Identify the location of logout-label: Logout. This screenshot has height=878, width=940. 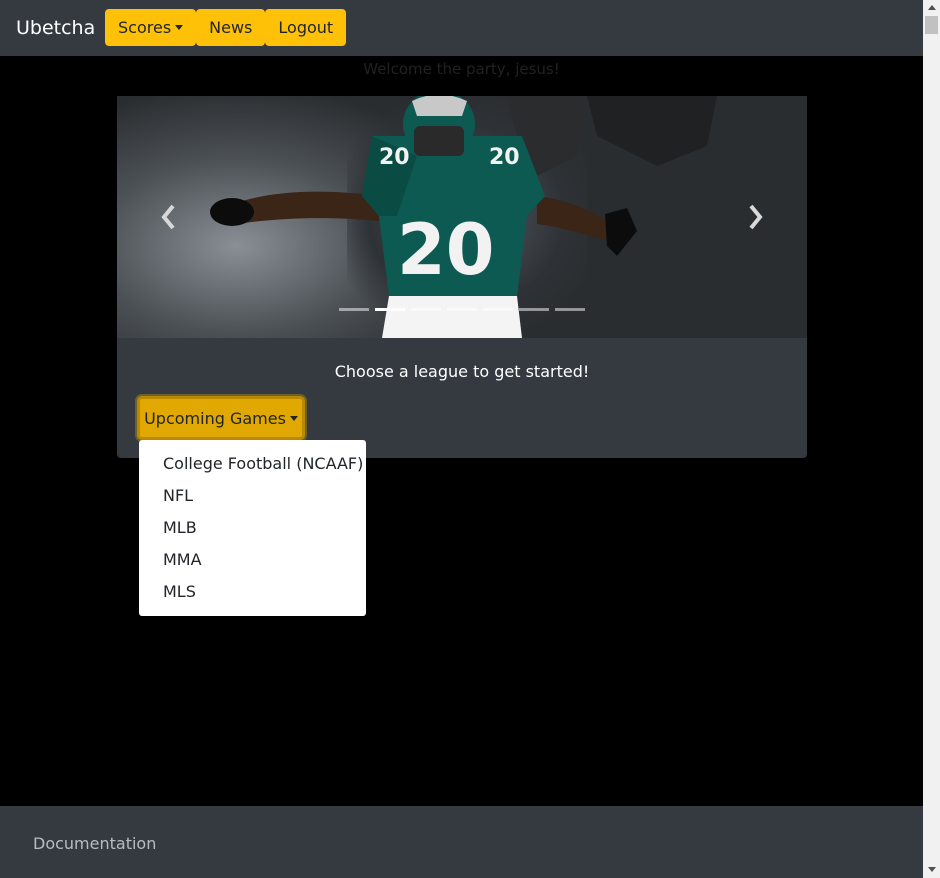
(306, 27).